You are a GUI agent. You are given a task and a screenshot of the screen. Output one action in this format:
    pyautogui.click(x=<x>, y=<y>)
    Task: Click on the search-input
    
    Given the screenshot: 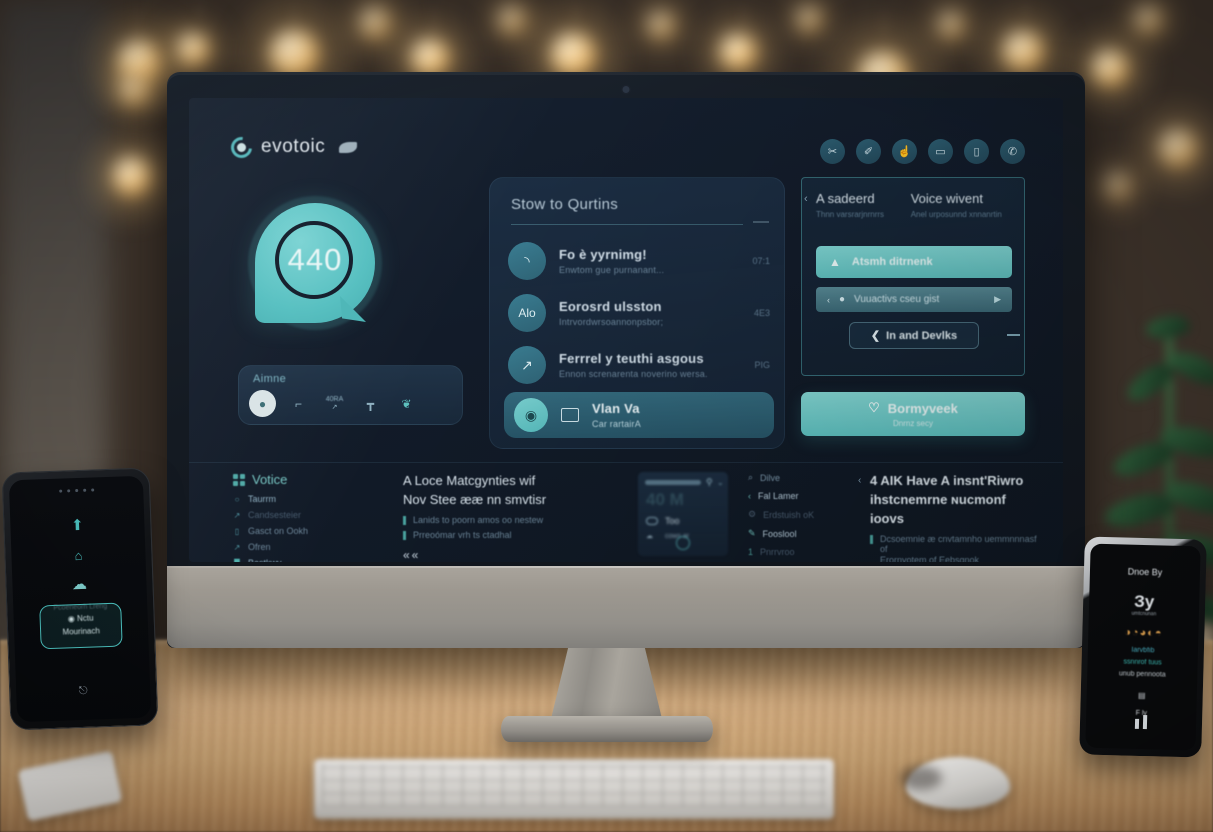 What is the action you would take?
    pyautogui.click(x=673, y=482)
    